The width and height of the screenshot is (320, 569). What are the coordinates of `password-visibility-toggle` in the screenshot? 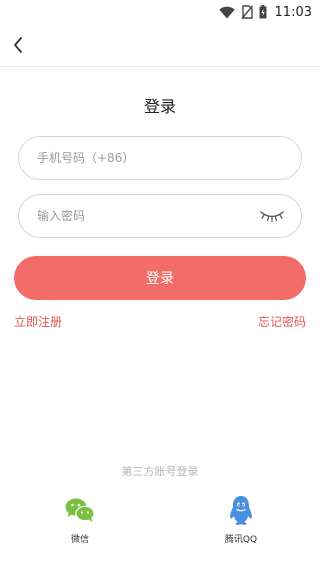 It's located at (272, 216).